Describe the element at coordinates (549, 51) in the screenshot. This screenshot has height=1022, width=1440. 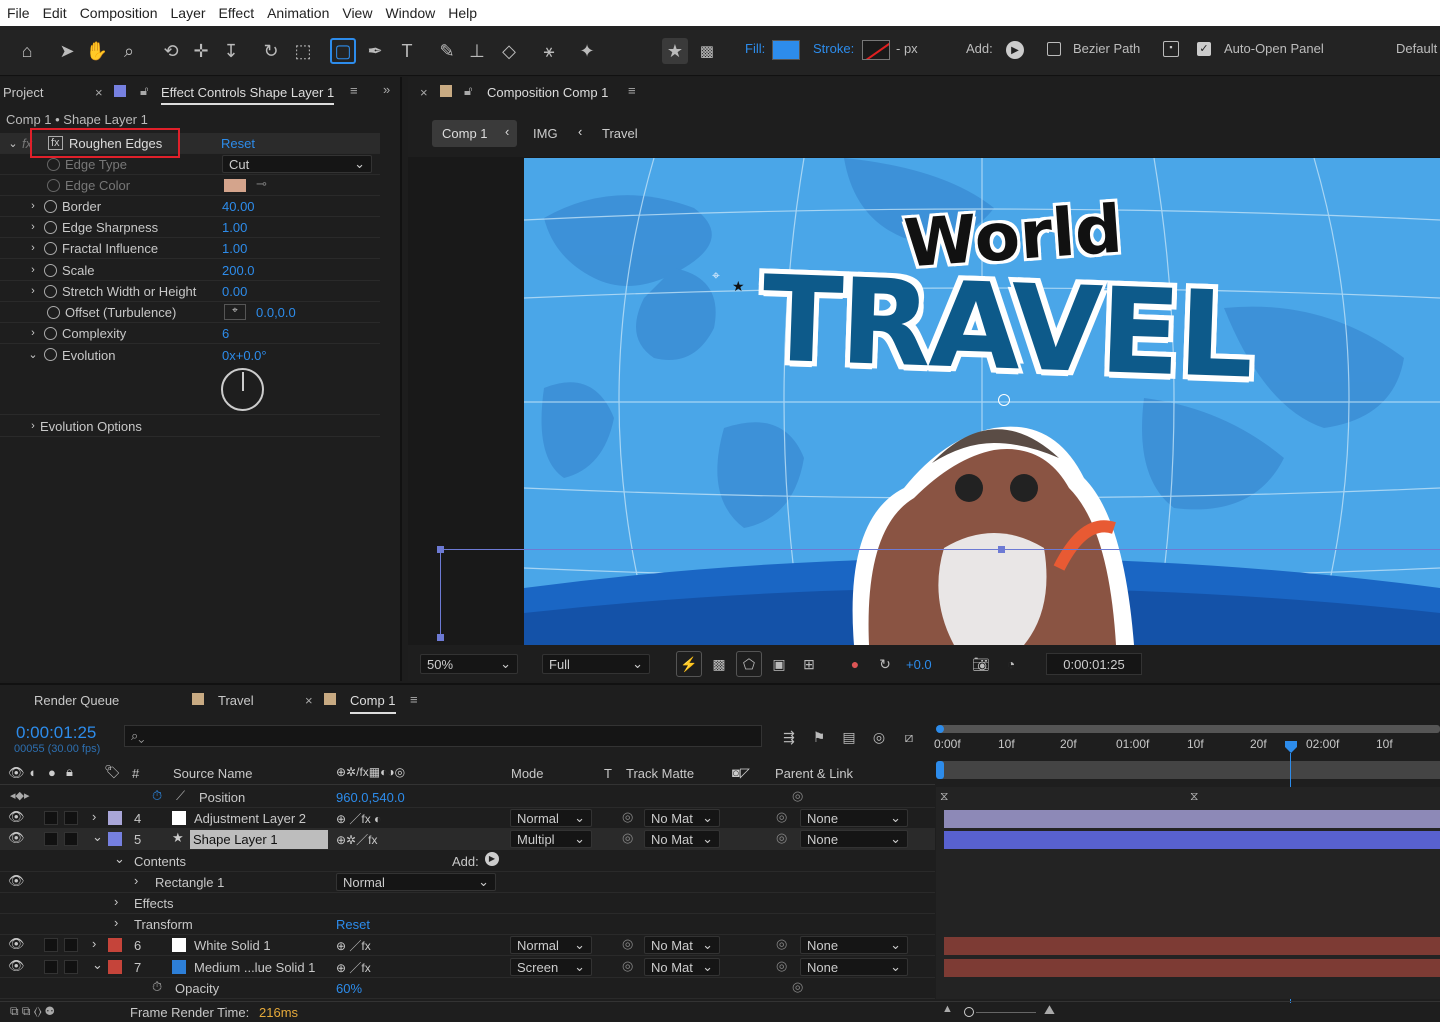
I see `roto-brush-icon: ⚹` at that location.